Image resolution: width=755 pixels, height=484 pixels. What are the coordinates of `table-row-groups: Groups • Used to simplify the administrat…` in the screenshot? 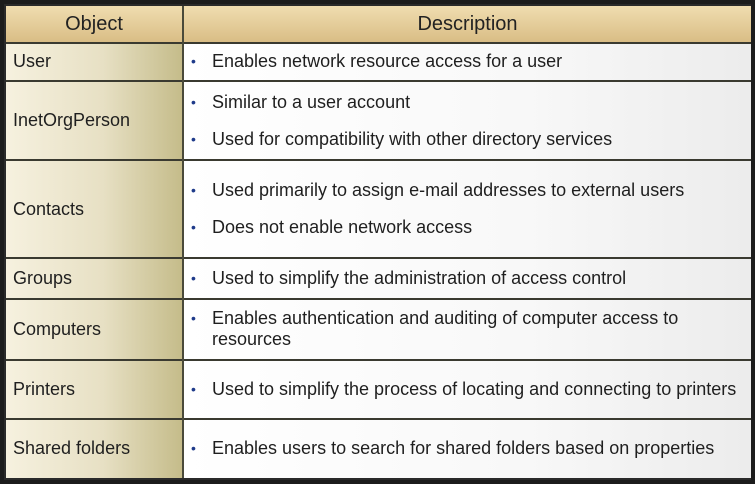 It's located at (378, 278).